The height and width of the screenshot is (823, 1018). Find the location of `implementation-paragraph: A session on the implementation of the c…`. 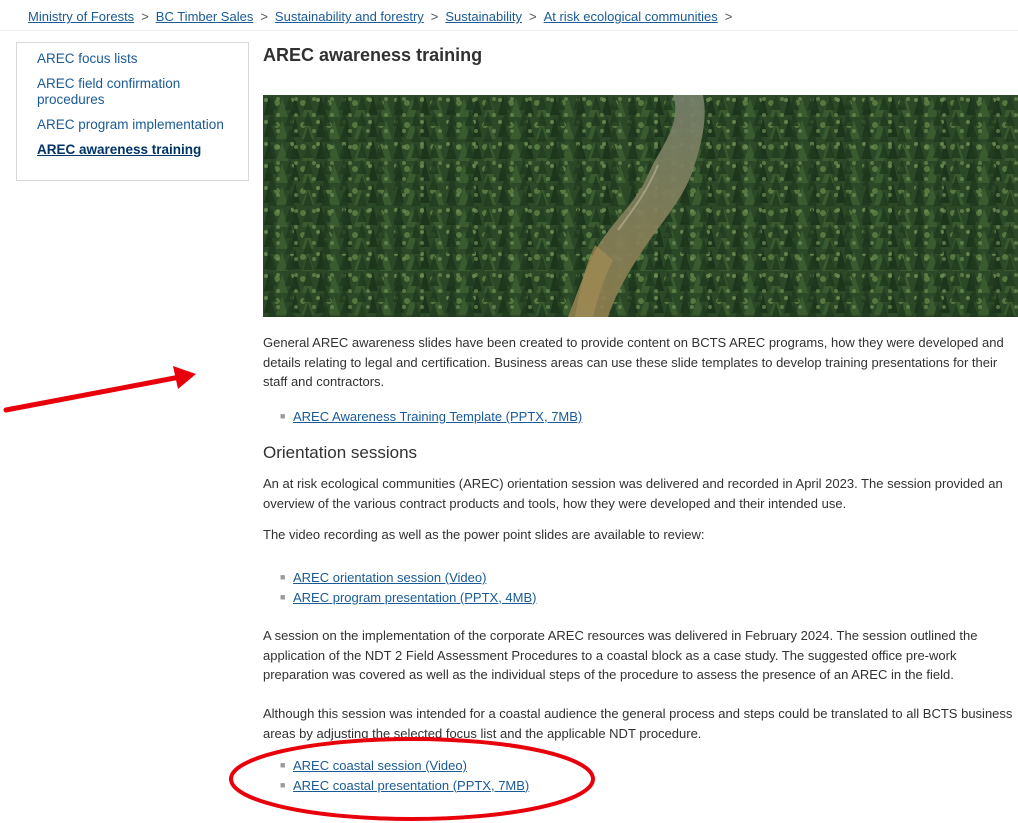

implementation-paragraph: A session on the implementation of the c… is located at coordinates (620, 655).